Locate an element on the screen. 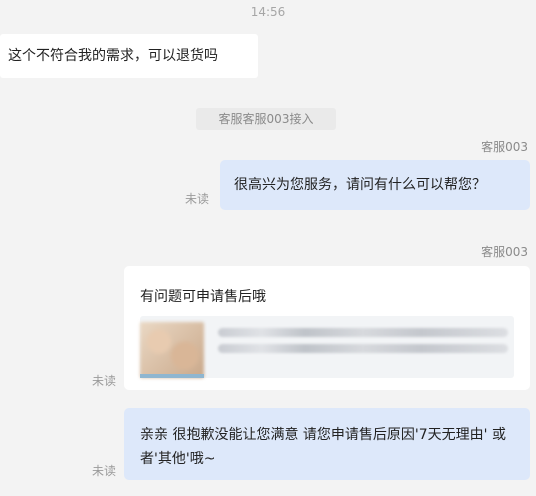 Image resolution: width=536 pixels, height=496 pixels. message-timestamp: 14:56 is located at coordinates (268, 12).